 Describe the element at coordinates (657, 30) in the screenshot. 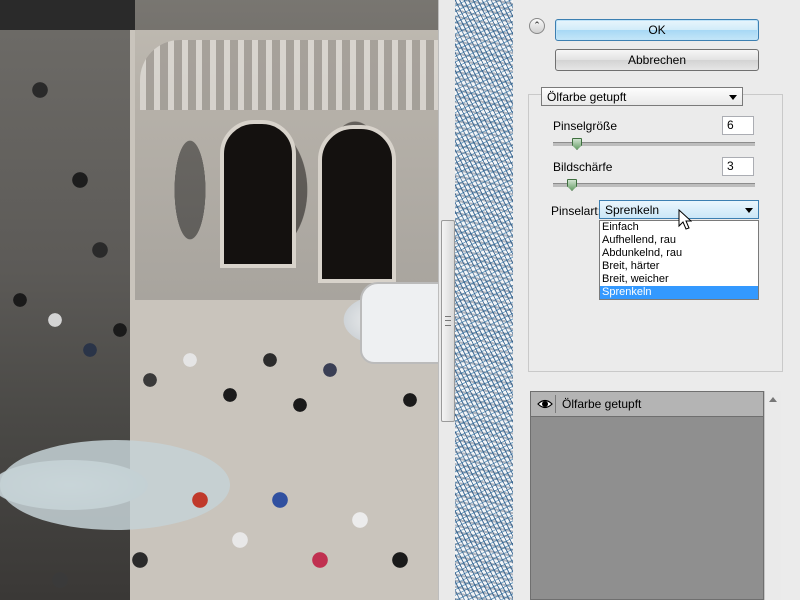

I see `ok-button: OK` at that location.